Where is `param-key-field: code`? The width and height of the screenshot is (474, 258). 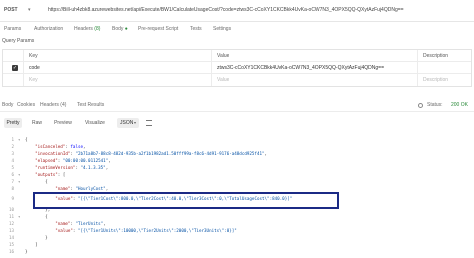 param-key-field: code is located at coordinates (34, 68).